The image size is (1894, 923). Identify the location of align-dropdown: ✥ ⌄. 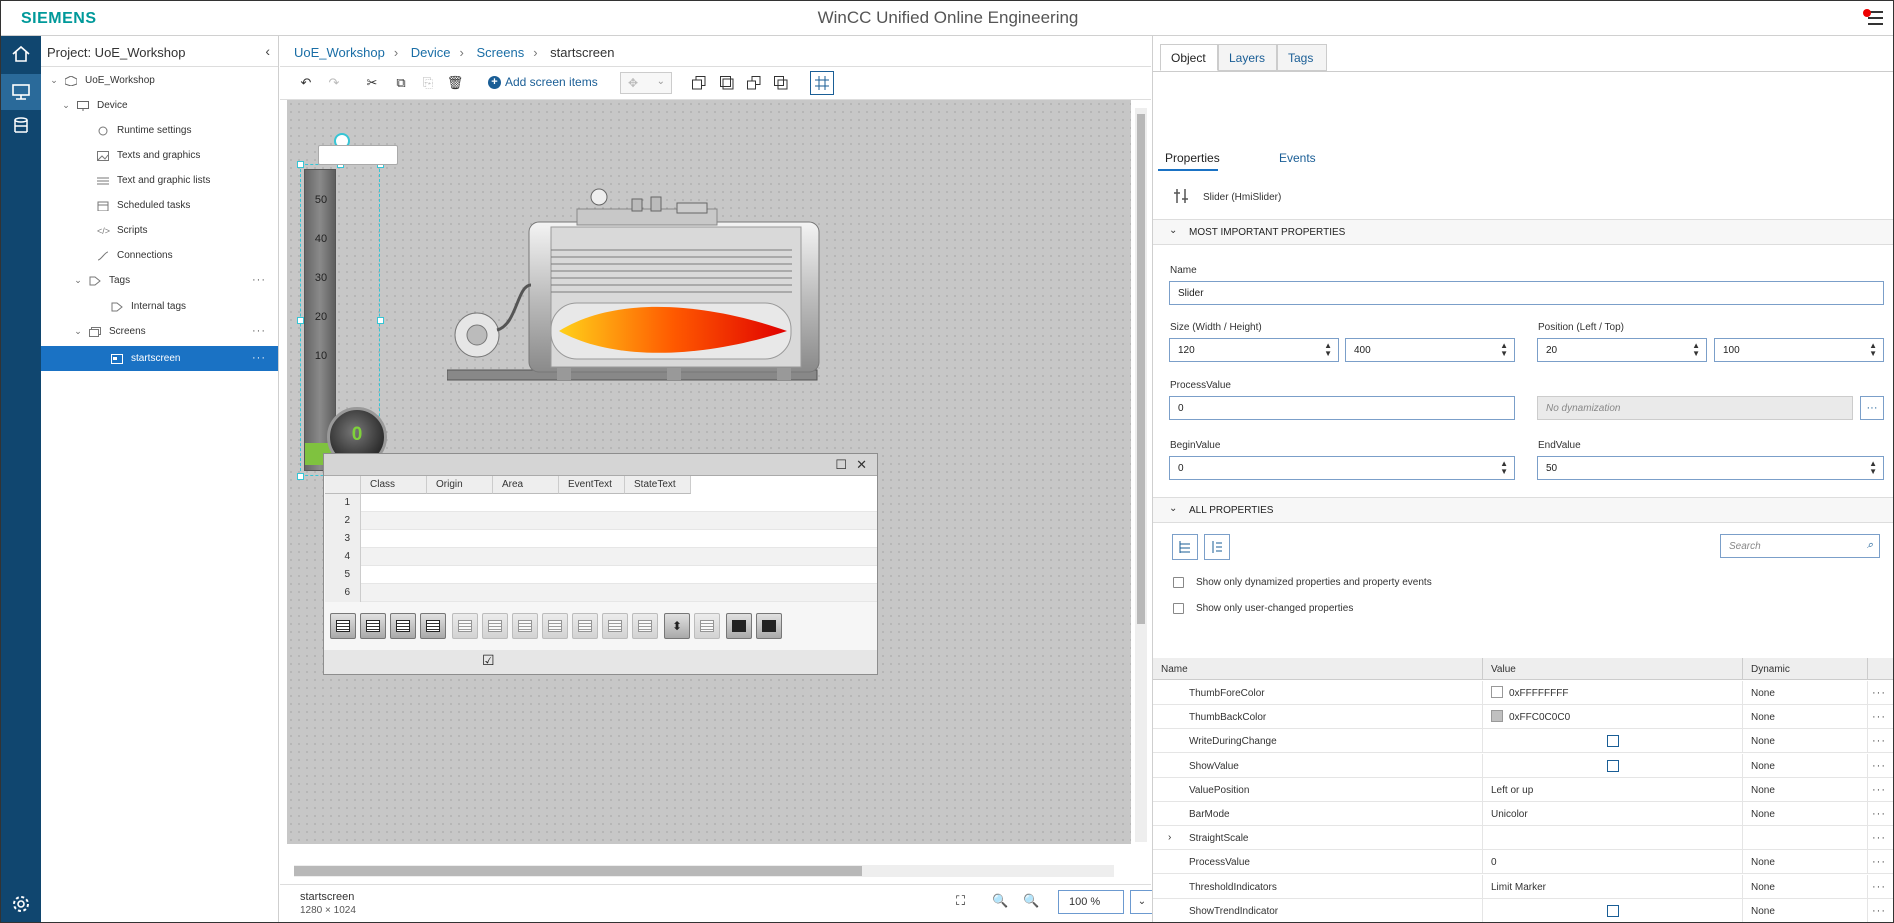
(646, 83).